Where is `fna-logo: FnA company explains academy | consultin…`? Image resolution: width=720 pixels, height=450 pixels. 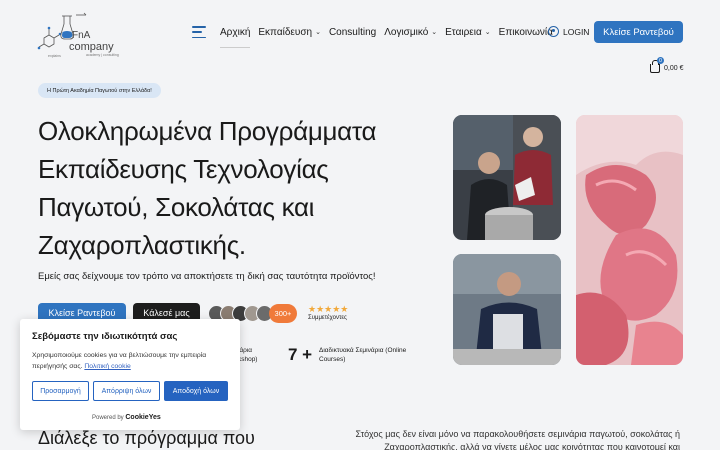
fna-logo: FnA company explains academy | consultin… is located at coordinates (79, 36).